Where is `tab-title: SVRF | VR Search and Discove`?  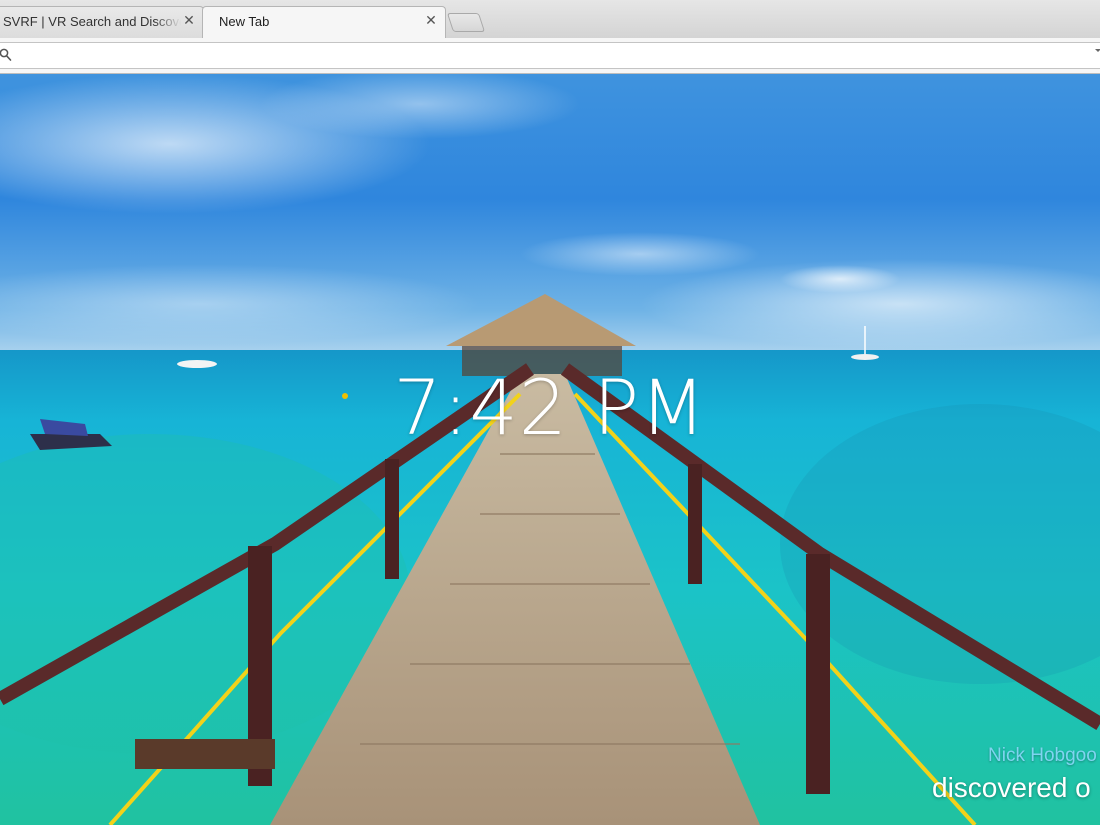
tab-title: SVRF | VR Search and Discove is located at coordinates (92, 21).